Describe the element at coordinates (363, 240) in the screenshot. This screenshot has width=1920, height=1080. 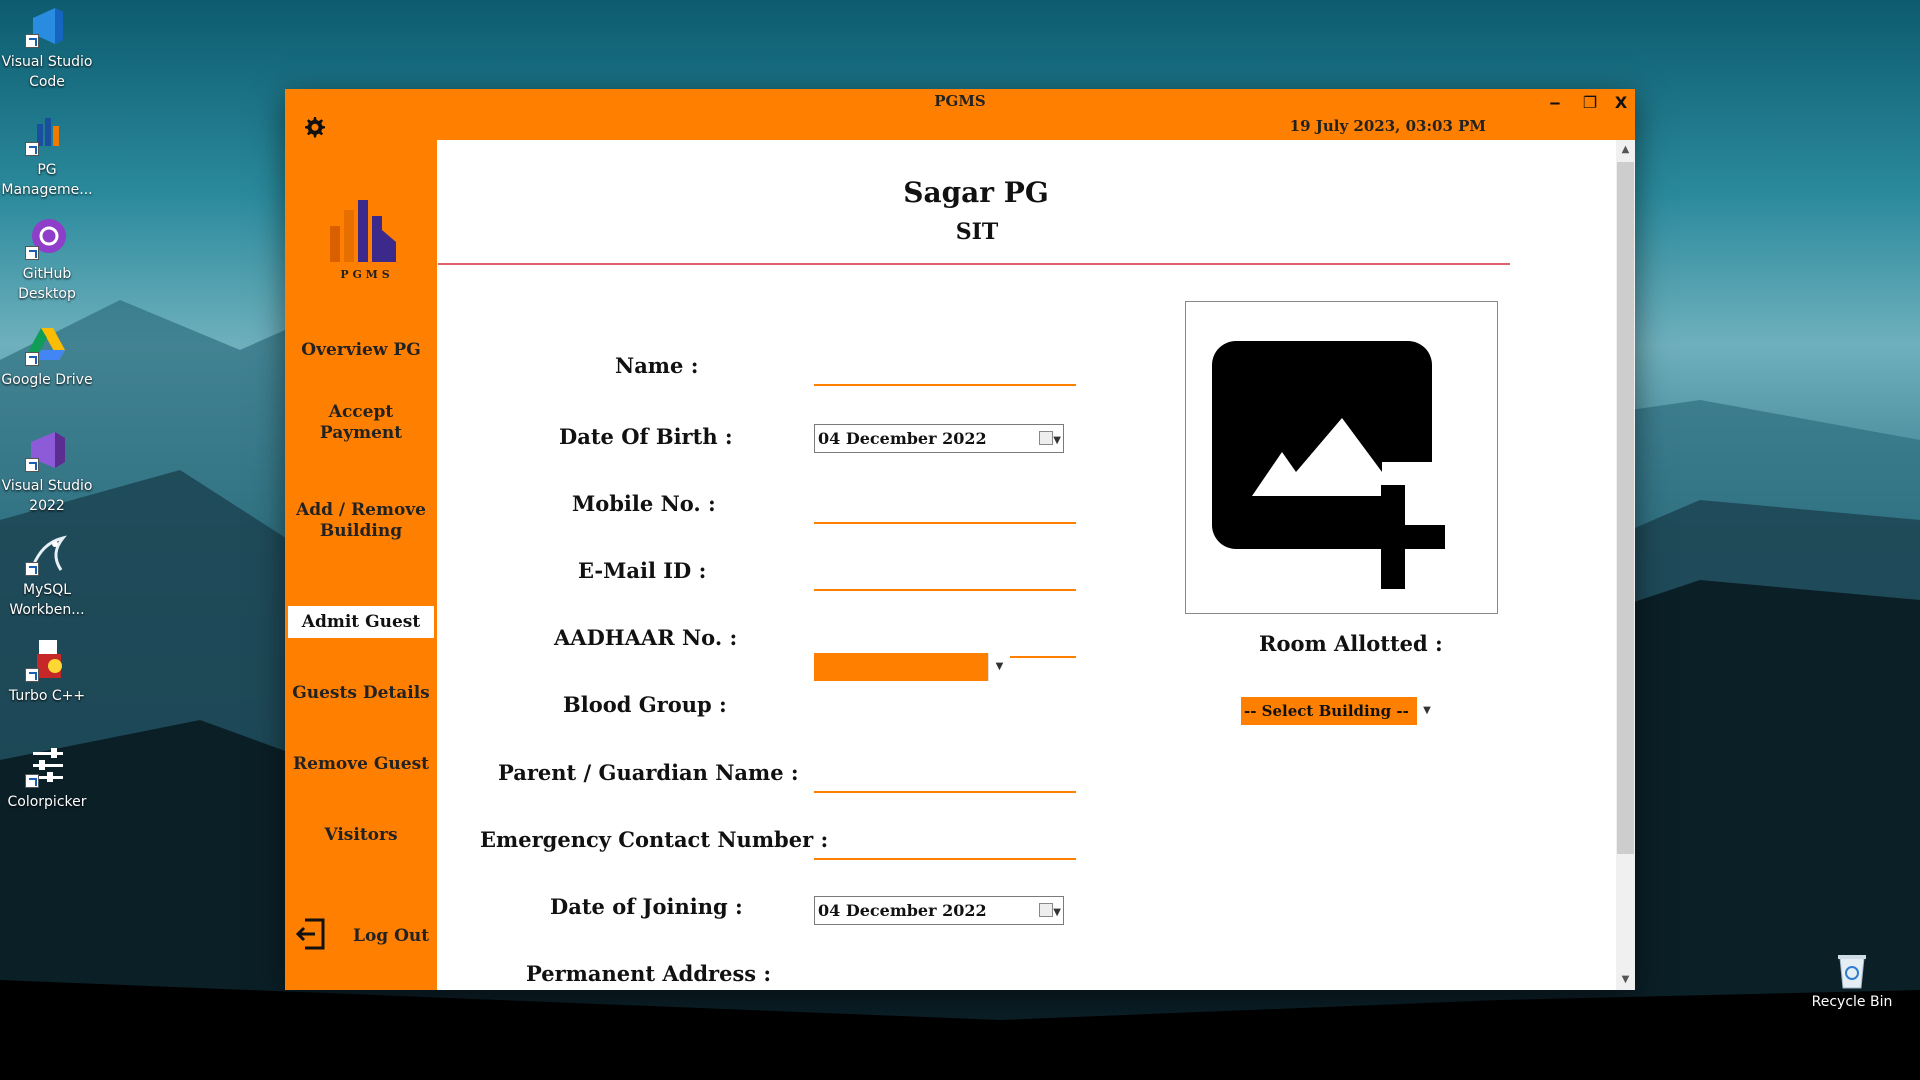
I see `pgms-logo: P G M S` at that location.